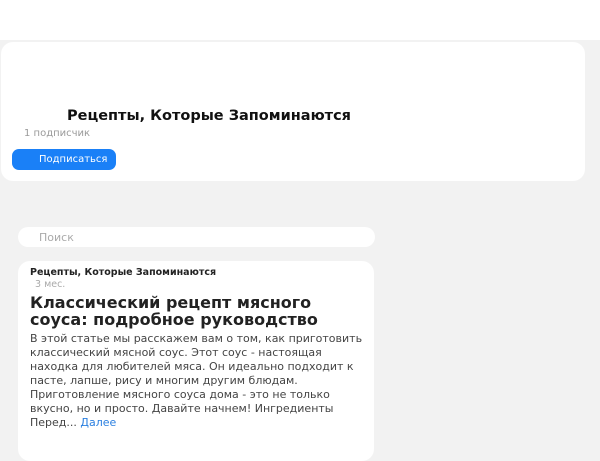 This screenshot has height=461, width=600. Describe the element at coordinates (64, 159) in the screenshot. I see `subscribe-button: Подписаться` at that location.